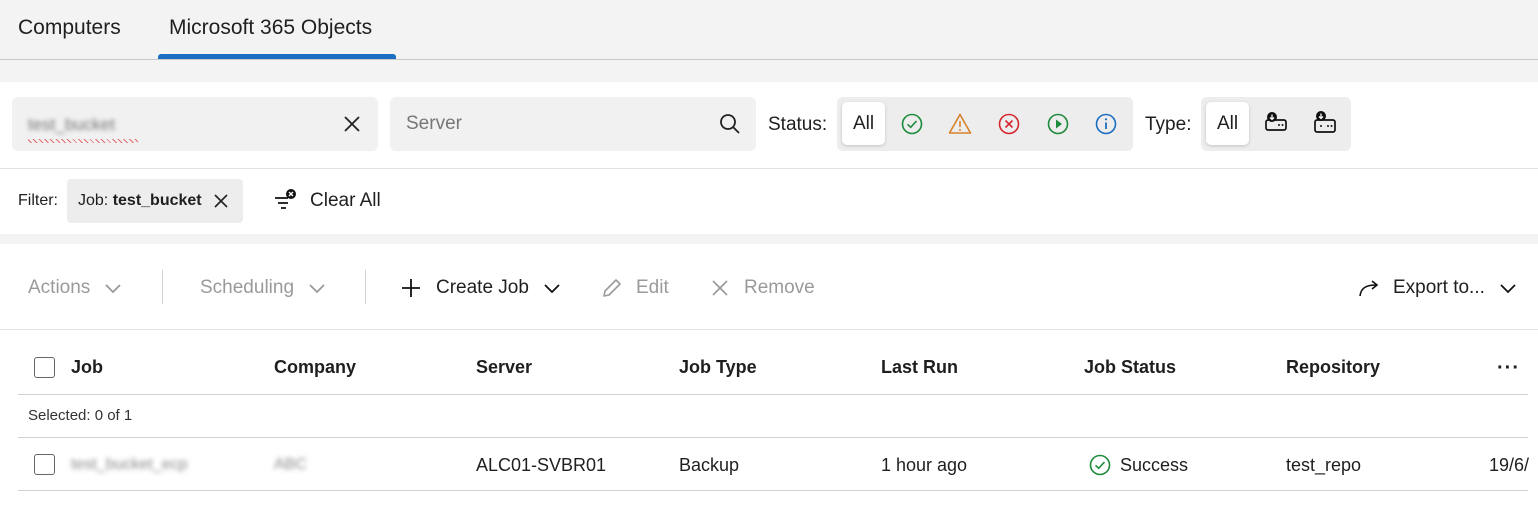  I want to click on scheduling-label: Scheduling, so click(247, 287).